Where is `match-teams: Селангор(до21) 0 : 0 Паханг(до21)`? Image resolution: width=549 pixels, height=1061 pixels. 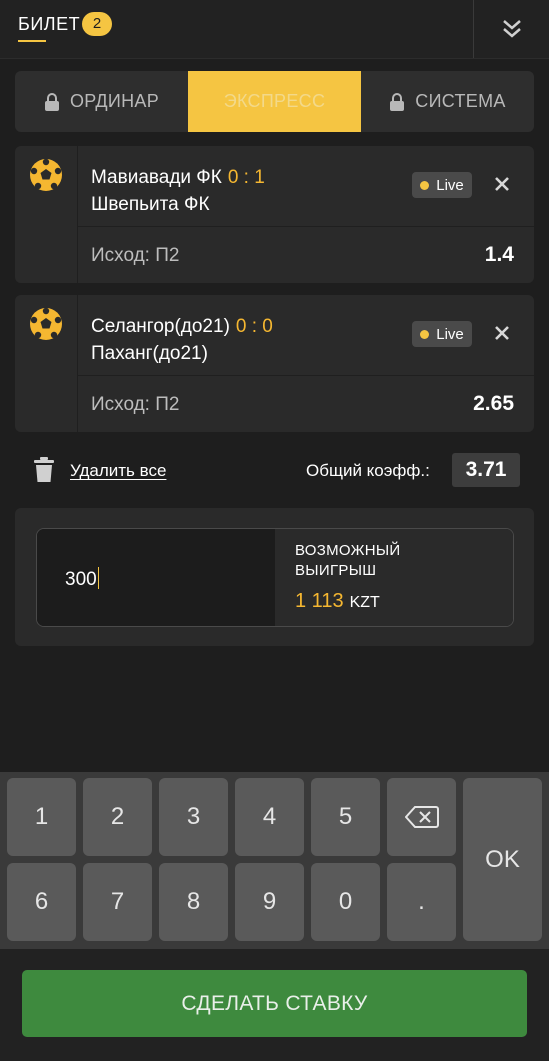 match-teams: Селангор(до21) 0 : 0 Паханг(до21) is located at coordinates (182, 340).